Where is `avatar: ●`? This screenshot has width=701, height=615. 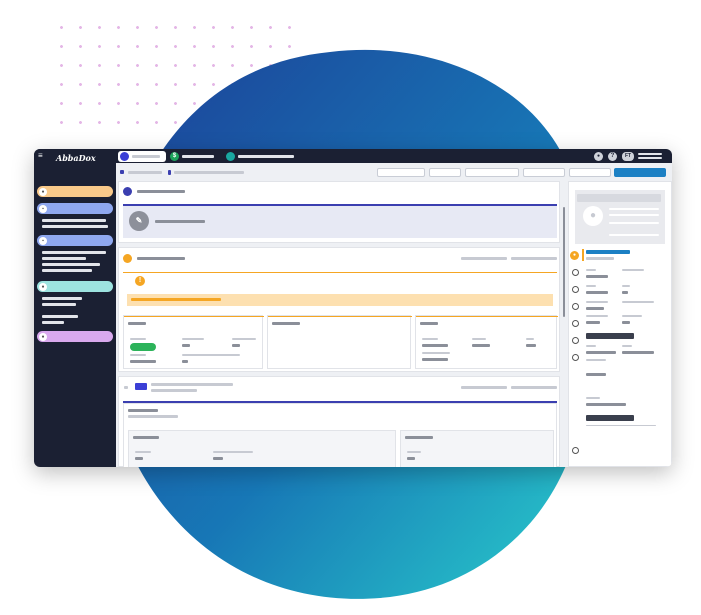 avatar: ● is located at coordinates (593, 216).